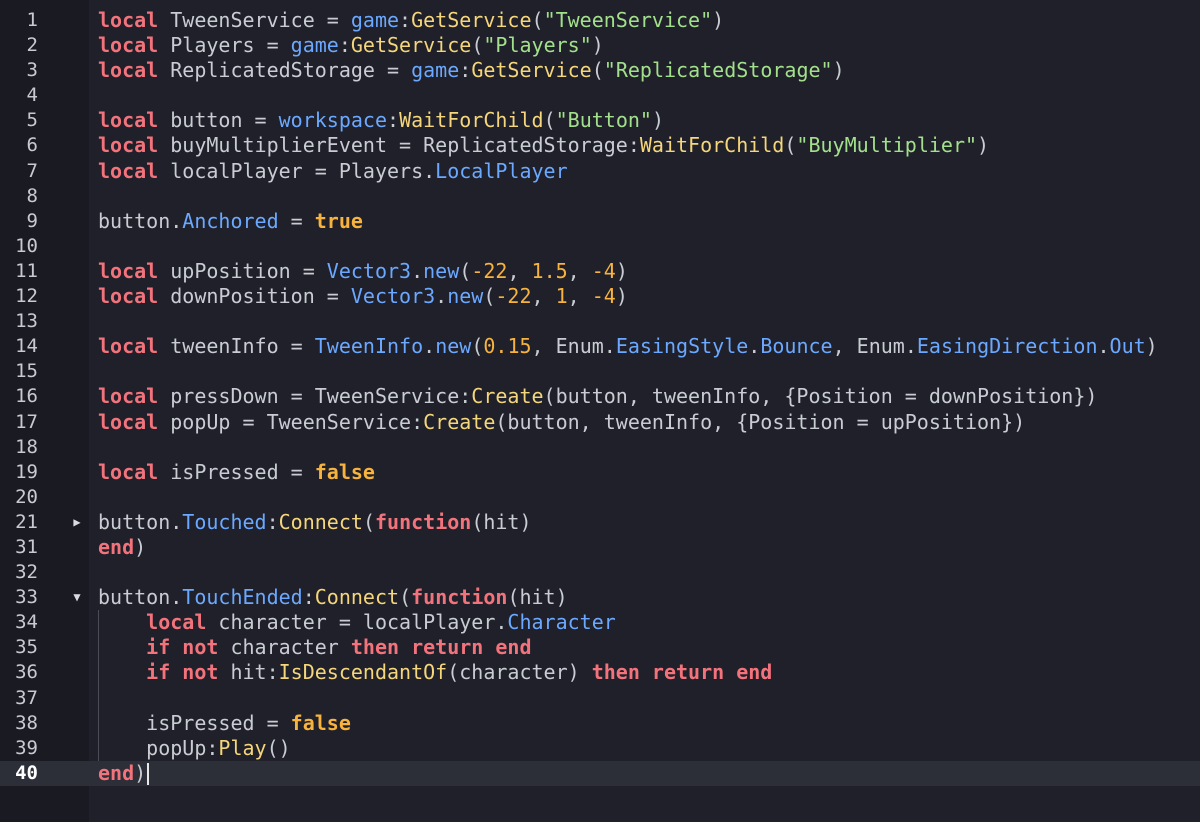 Image resolution: width=1200 pixels, height=822 pixels. I want to click on code-line: 15, so click(600, 371).